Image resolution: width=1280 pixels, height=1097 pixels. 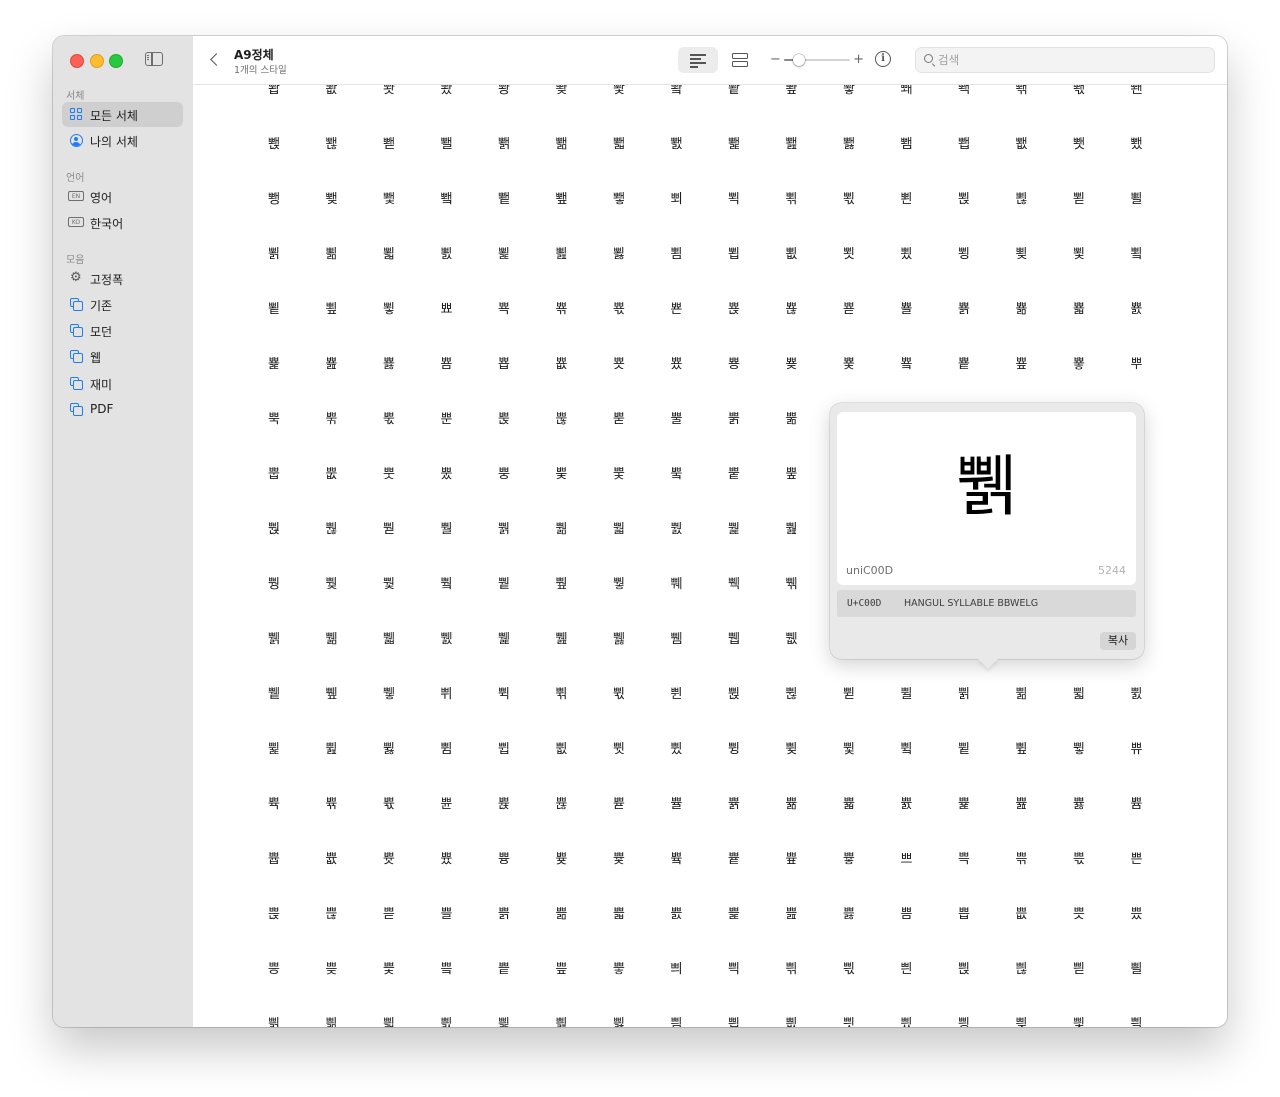 I want to click on glyph-cell: 쁷, so click(x=849, y=970).